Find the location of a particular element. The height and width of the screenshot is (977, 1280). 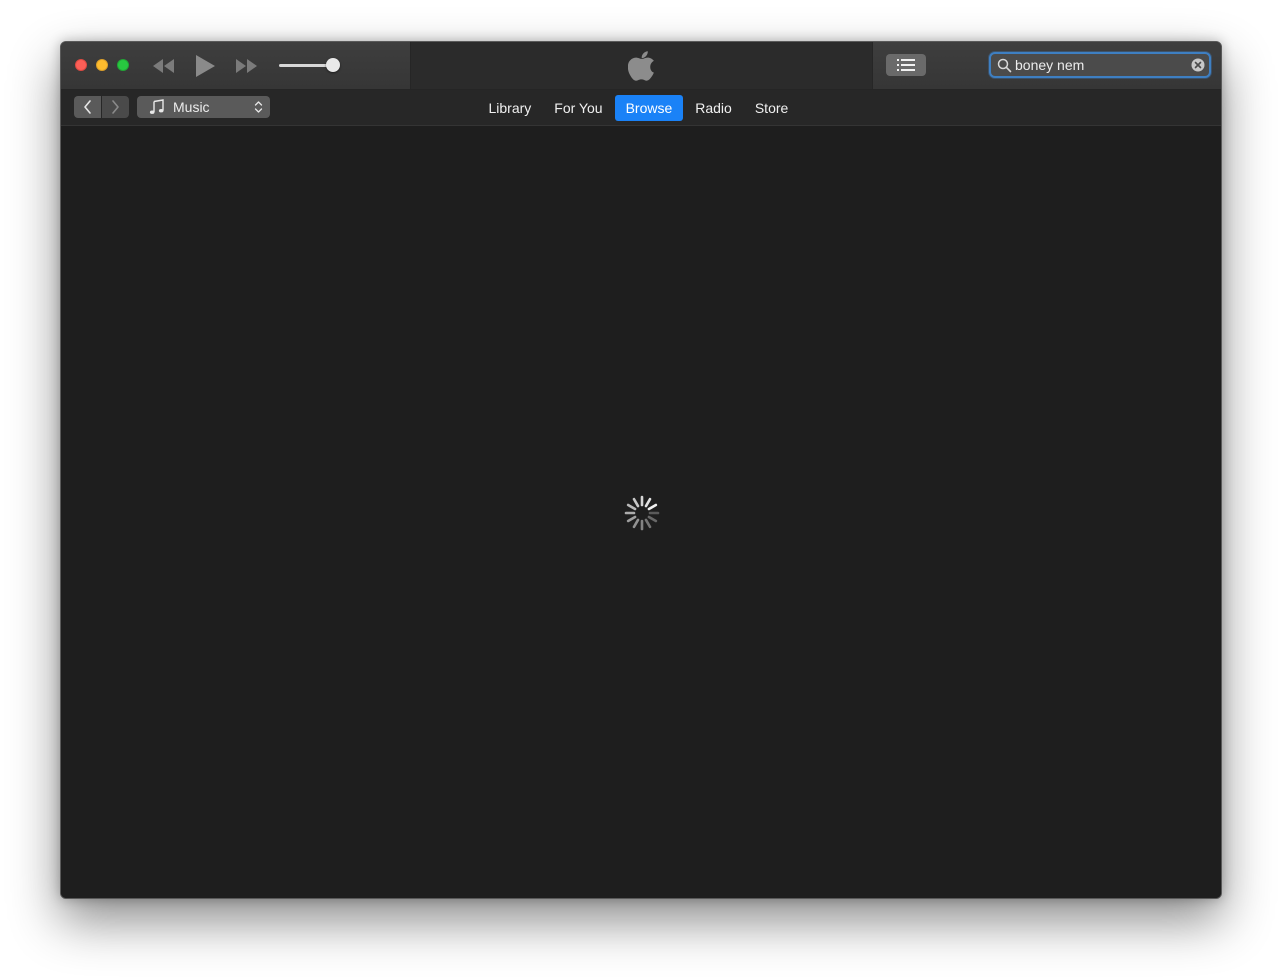

list-icon is located at coordinates (906, 65).